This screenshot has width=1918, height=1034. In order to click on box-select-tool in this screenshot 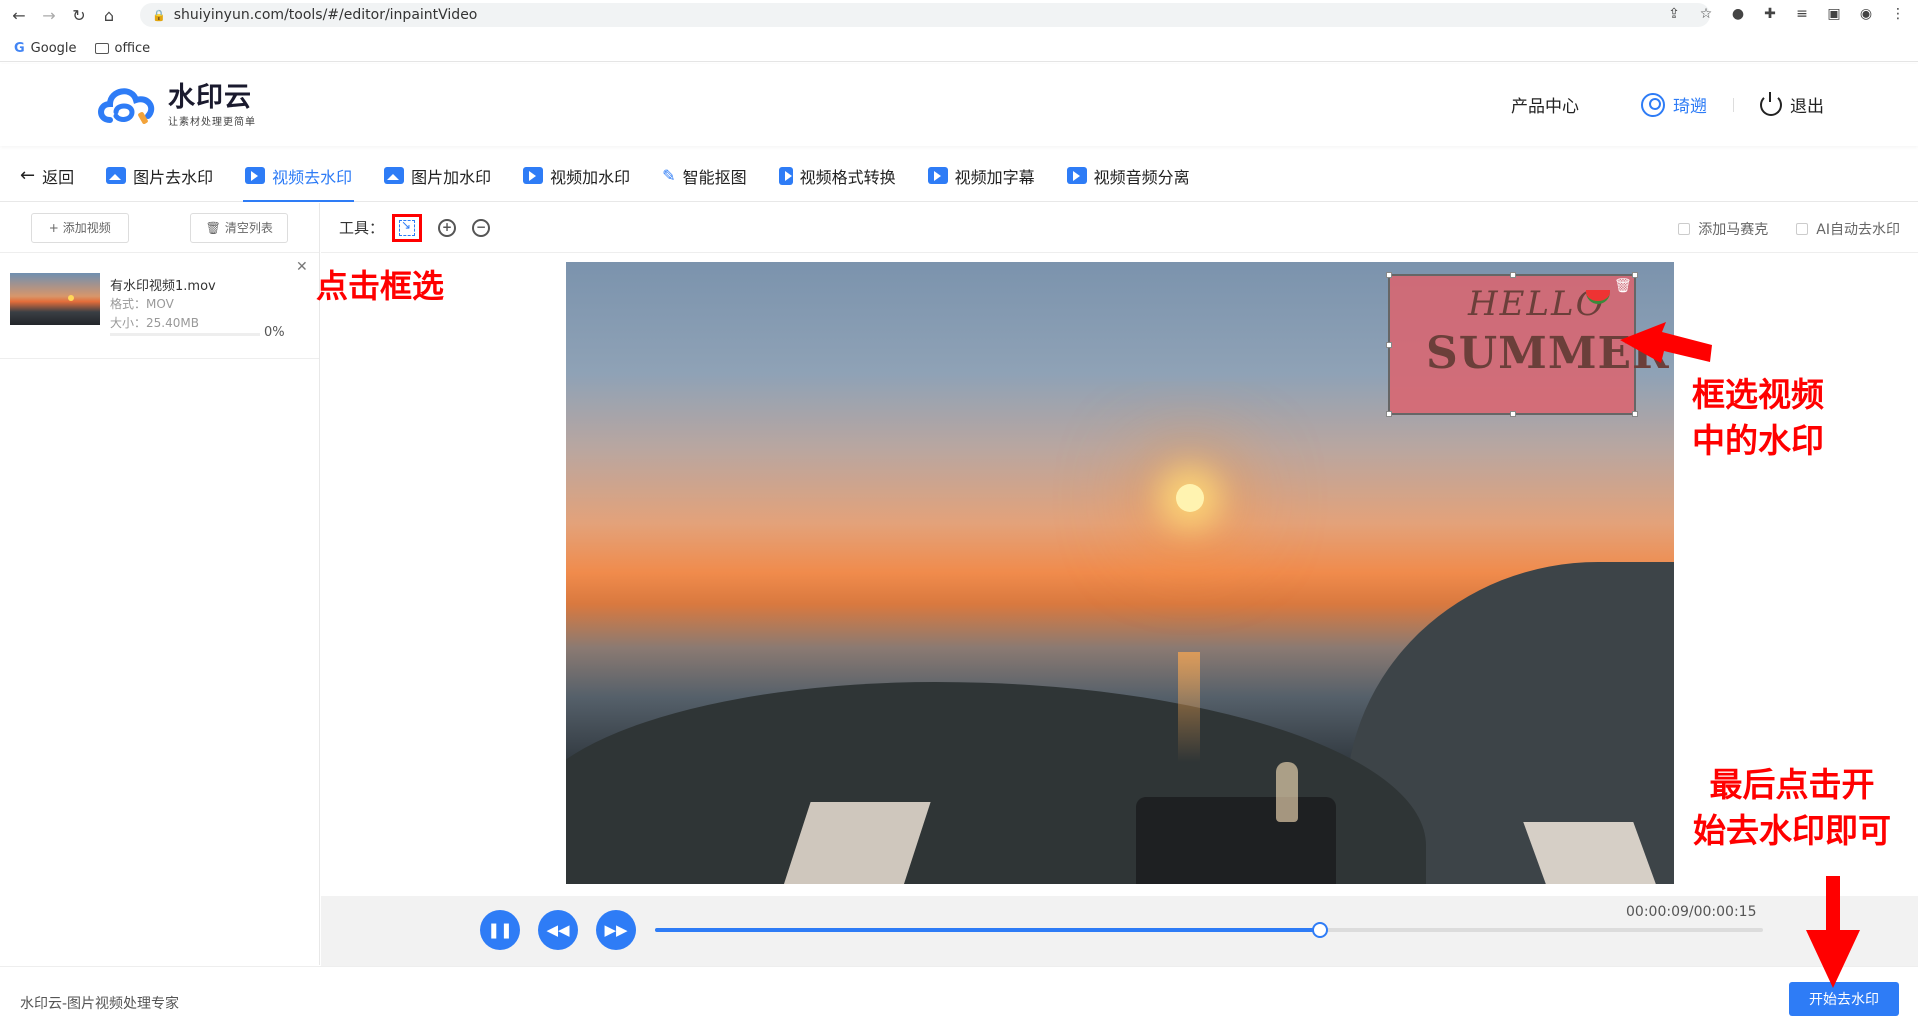, I will do `click(407, 227)`.